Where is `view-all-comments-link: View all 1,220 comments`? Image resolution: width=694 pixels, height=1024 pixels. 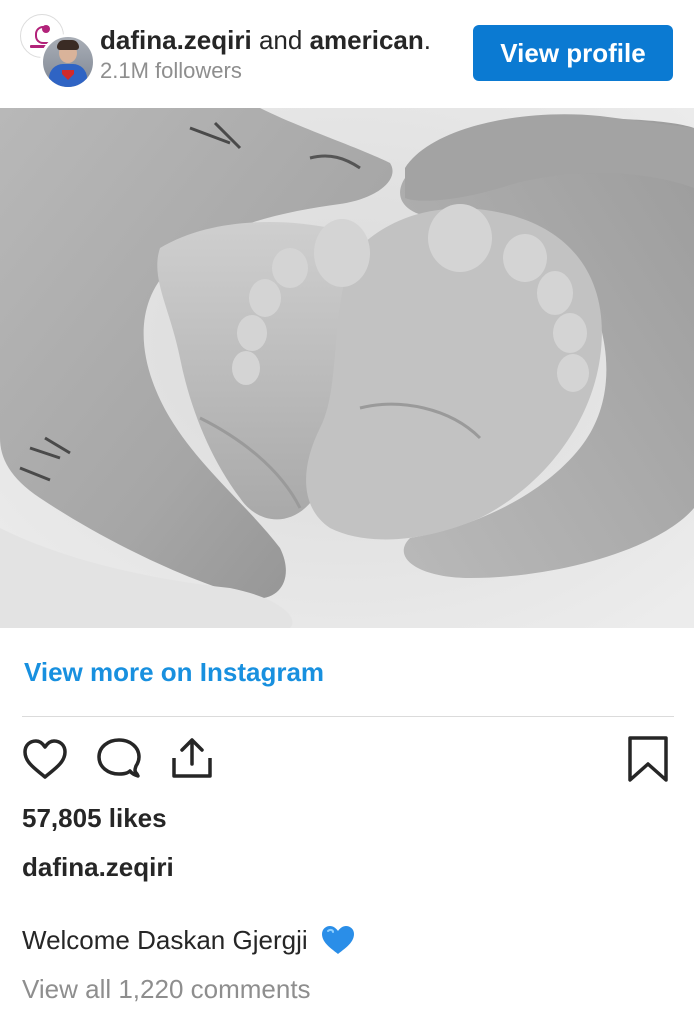
view-all-comments-link: View all 1,220 comments is located at coordinates (166, 989).